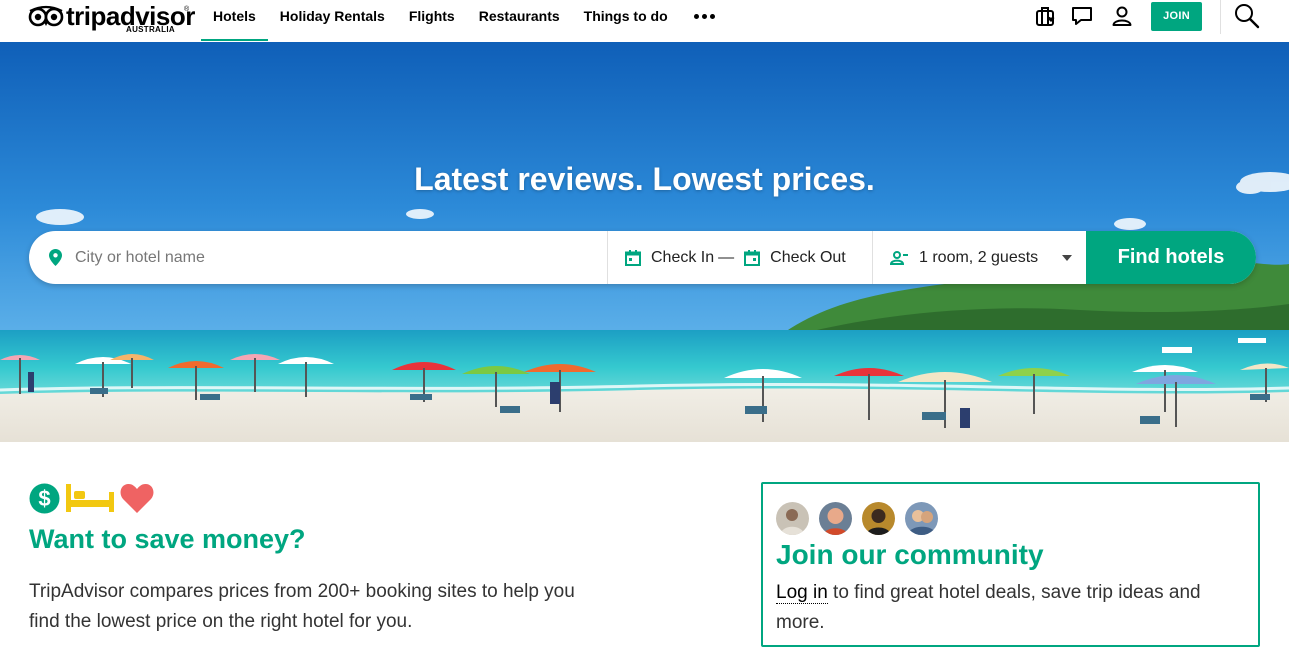 The image size is (1289, 670). Describe the element at coordinates (46, 16) in the screenshot. I see `owl-logo-icon` at that location.